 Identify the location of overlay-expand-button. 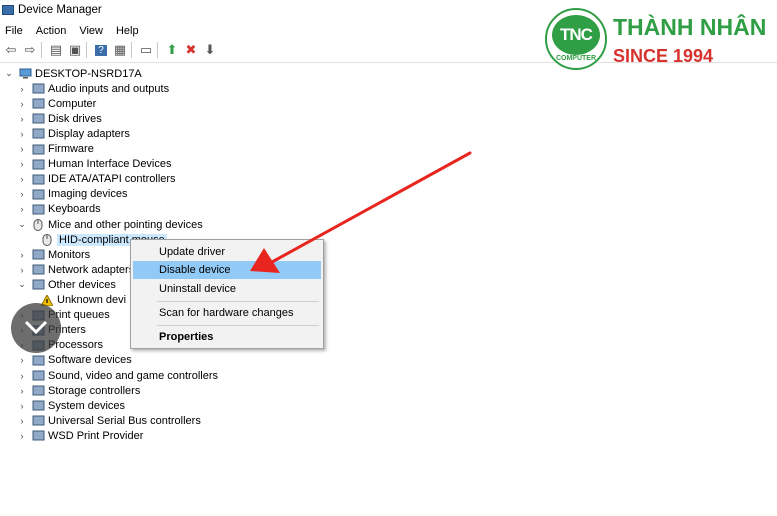
(36, 328).